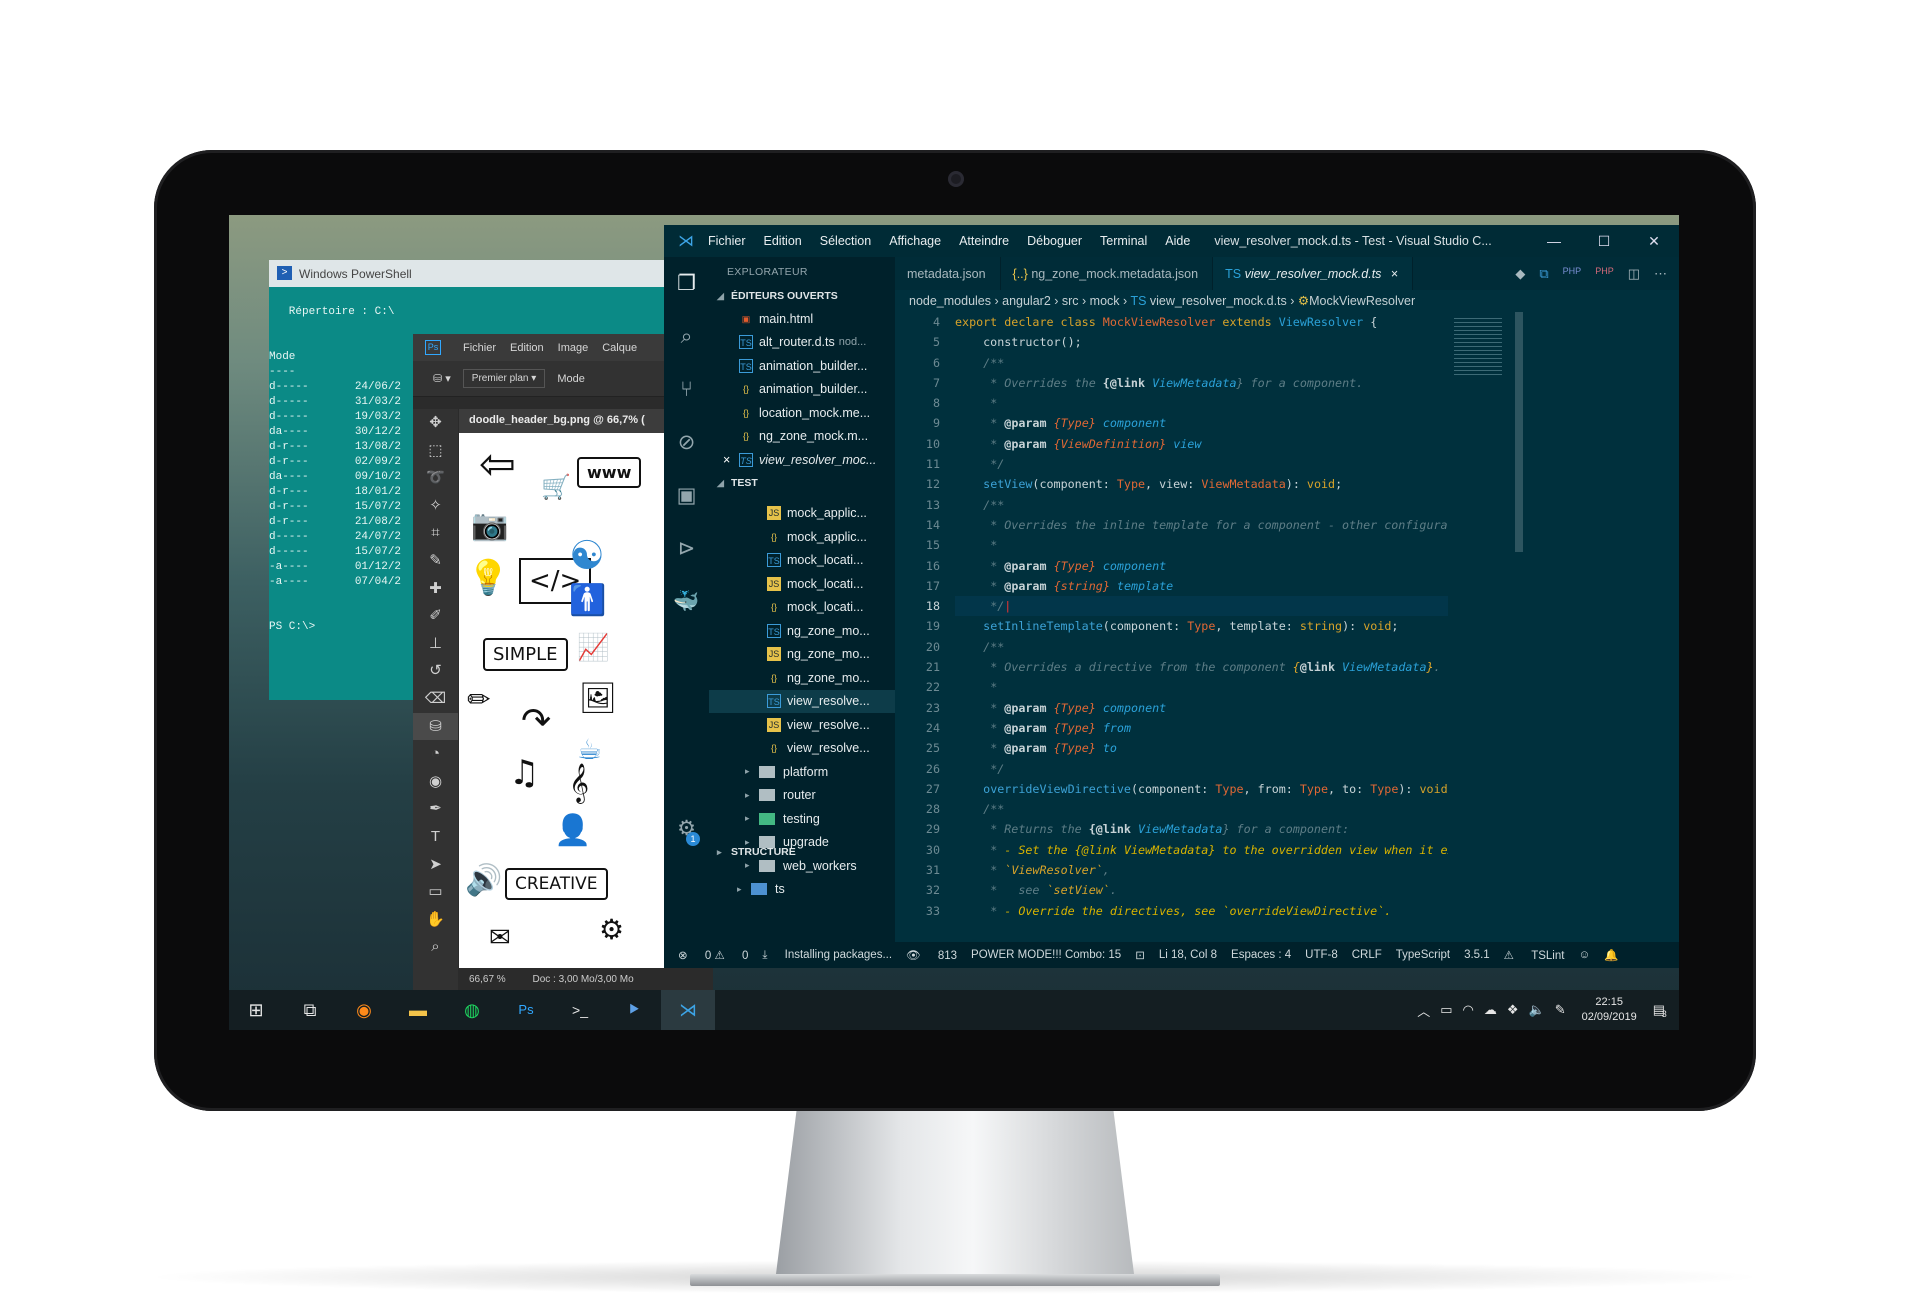 Image resolution: width=1905 pixels, height=1294 pixels. I want to click on pen-icon: ✎, so click(1560, 1010).